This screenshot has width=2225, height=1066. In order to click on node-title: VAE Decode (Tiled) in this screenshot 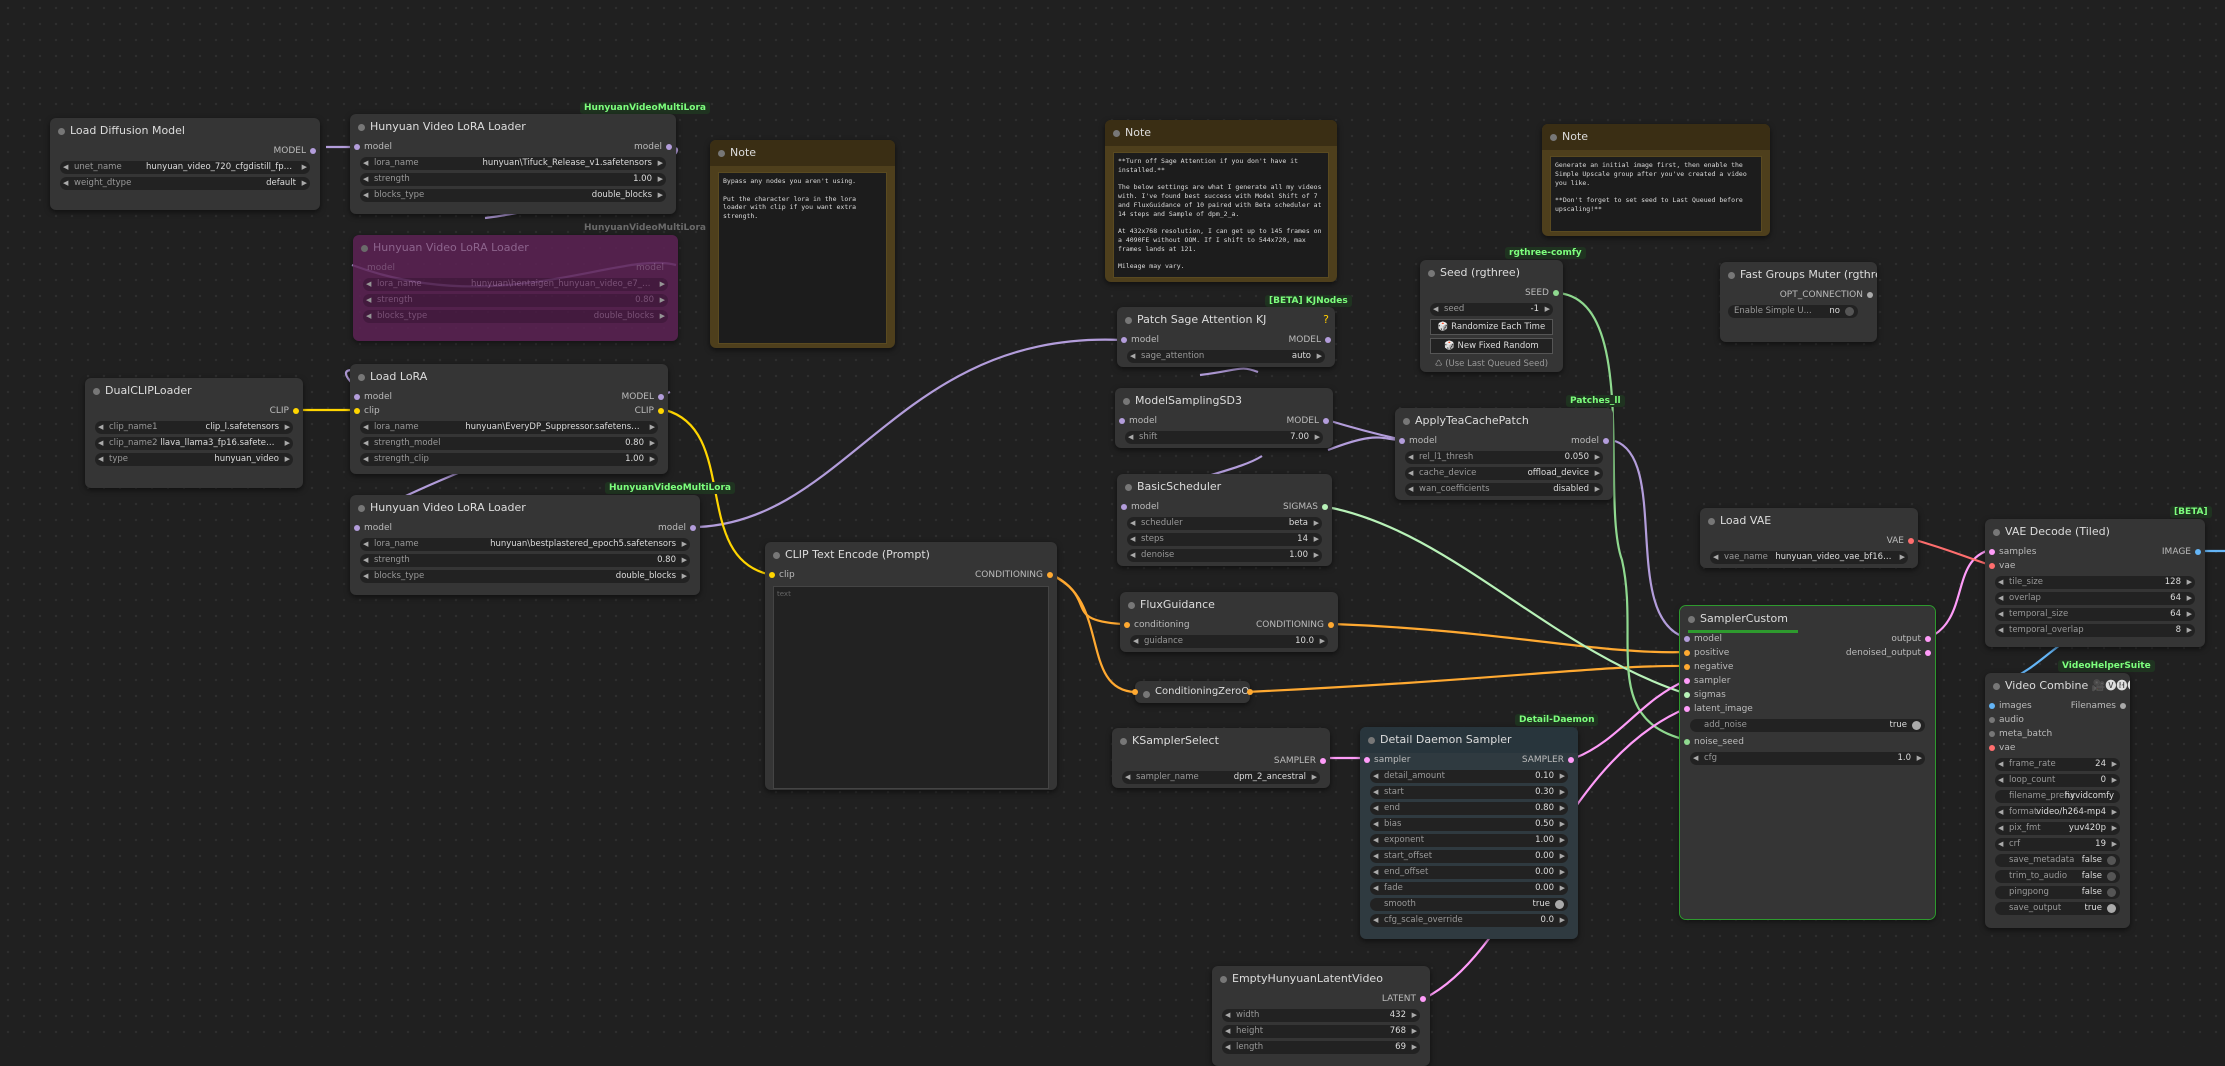, I will do `click(2095, 532)`.